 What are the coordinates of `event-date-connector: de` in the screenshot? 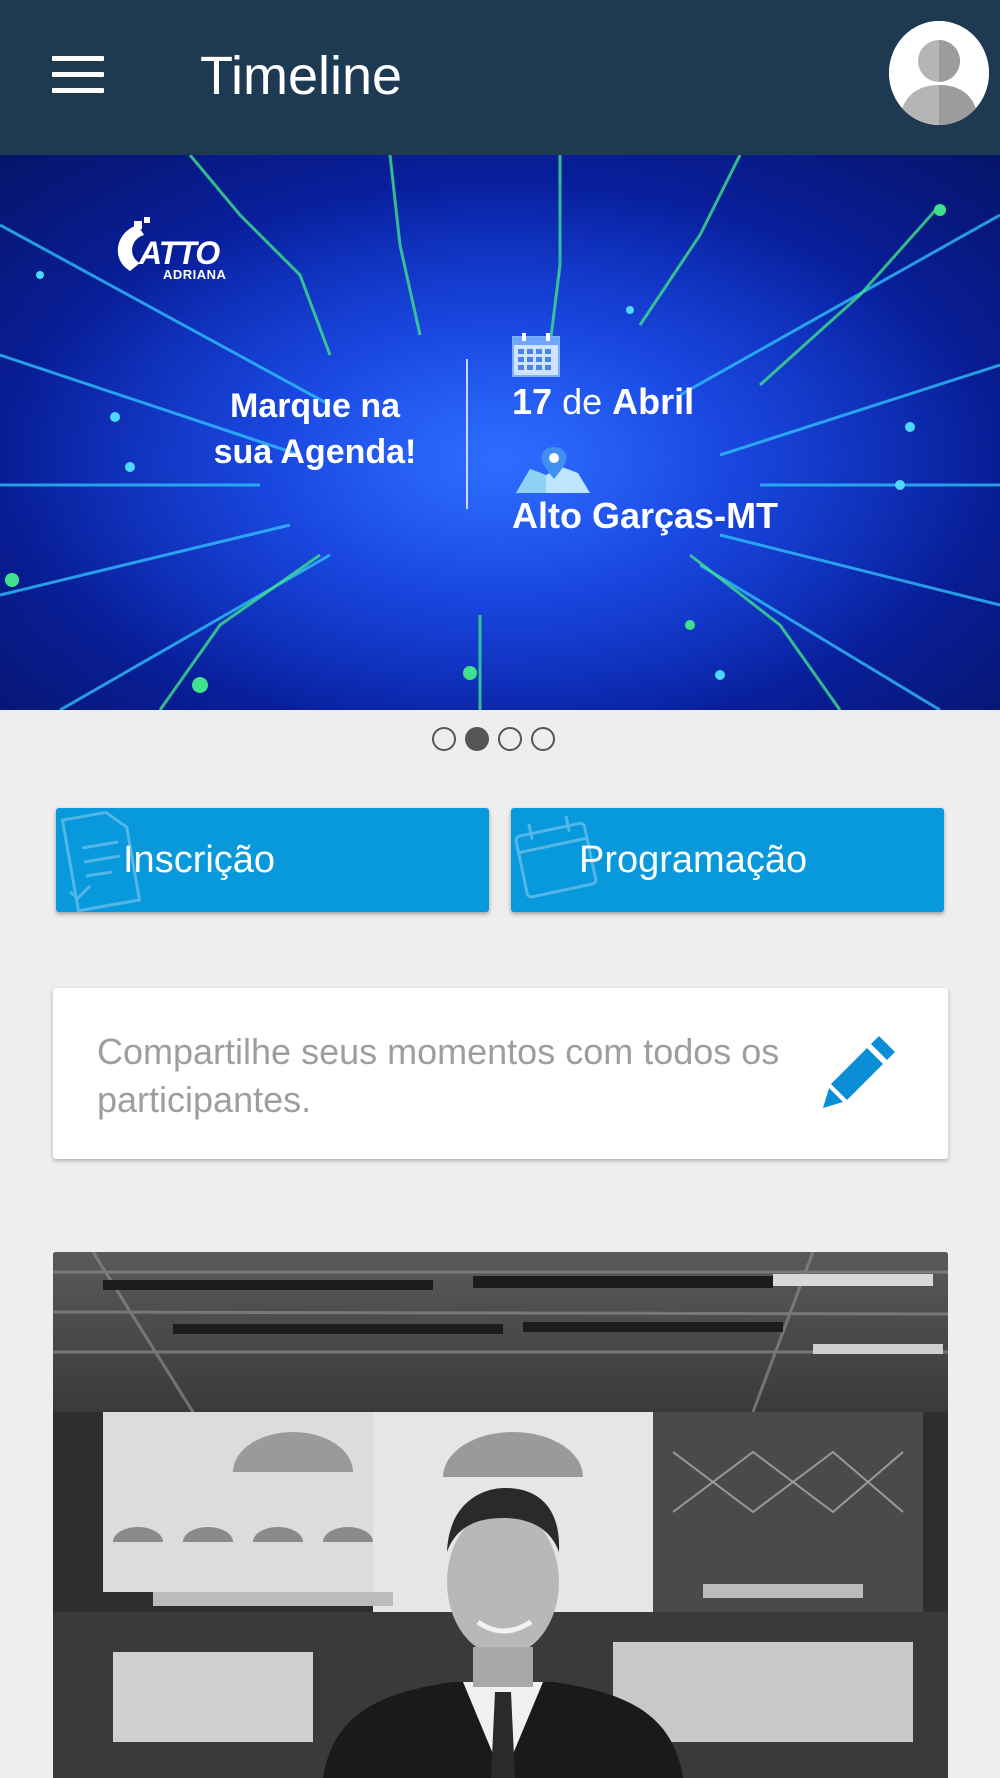 It's located at (582, 401).